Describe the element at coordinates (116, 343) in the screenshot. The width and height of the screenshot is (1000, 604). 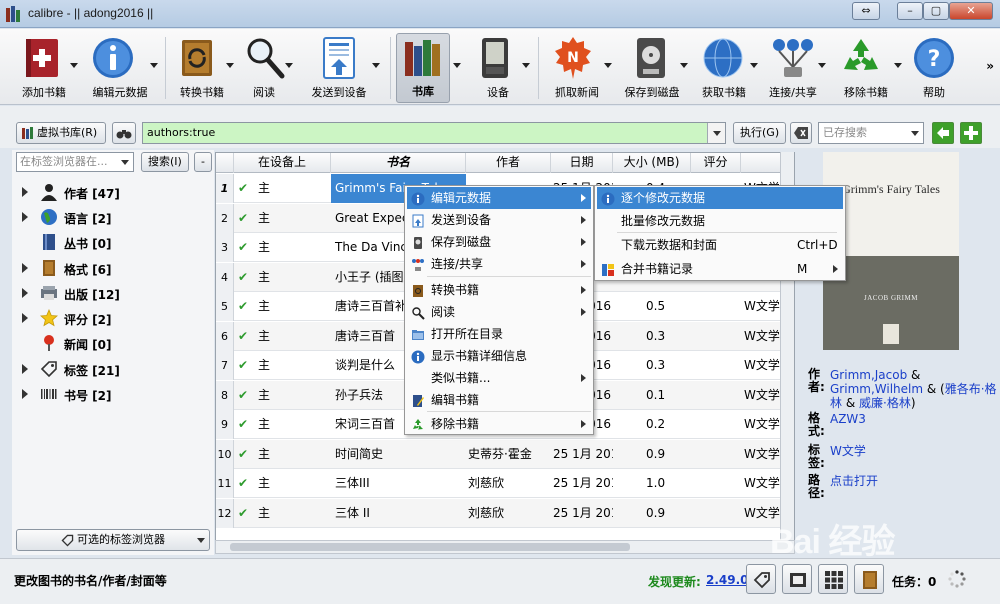
I see `tag-category-news: 新闻 [0]` at that location.